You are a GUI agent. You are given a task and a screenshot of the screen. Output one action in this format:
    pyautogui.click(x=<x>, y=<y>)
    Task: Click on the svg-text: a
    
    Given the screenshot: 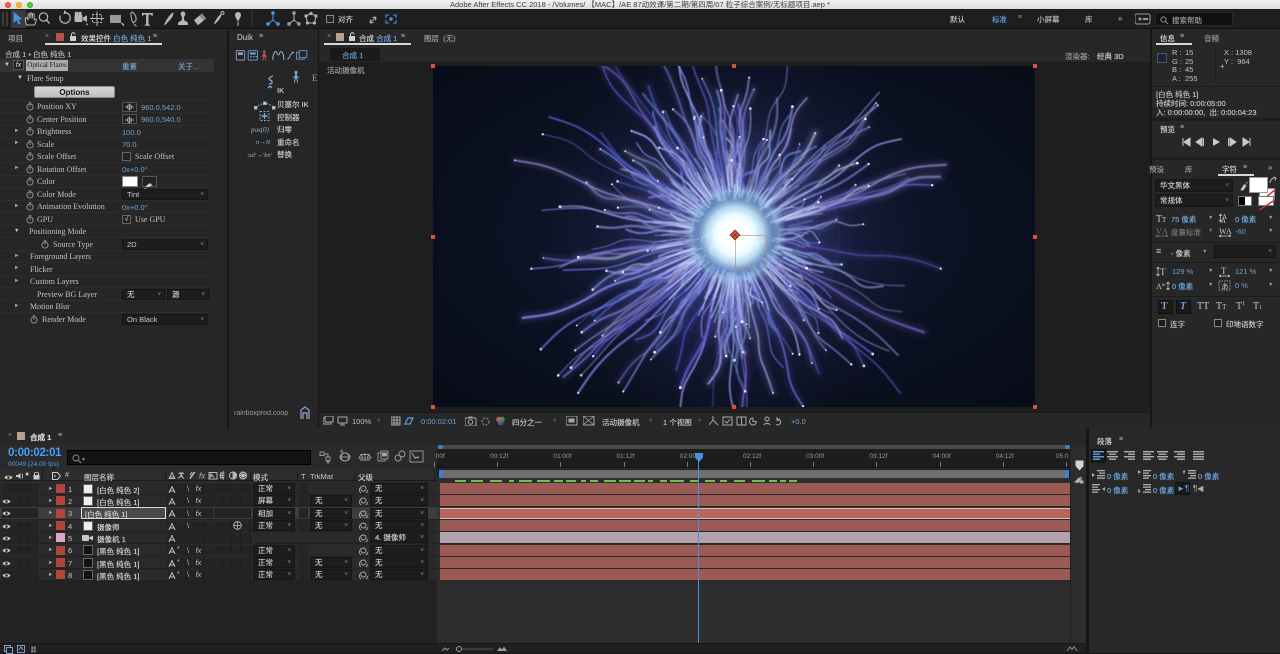 What is the action you would take?
    pyautogui.click(x=1163, y=285)
    